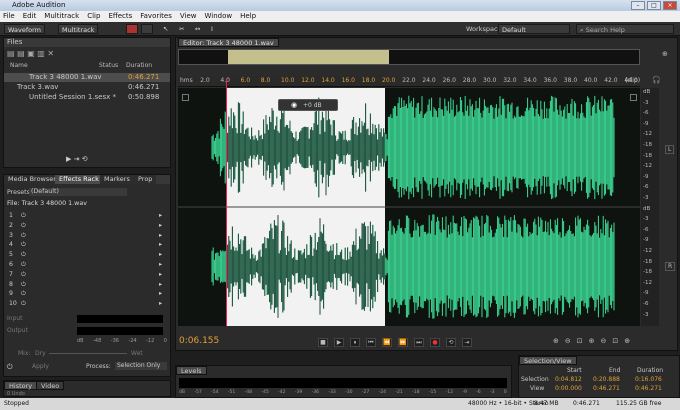 Image resolution: width=680 pixels, height=410 pixels. Describe the element at coordinates (197, 29) in the screenshot. I see `slip-tool-icon: ↔` at that location.